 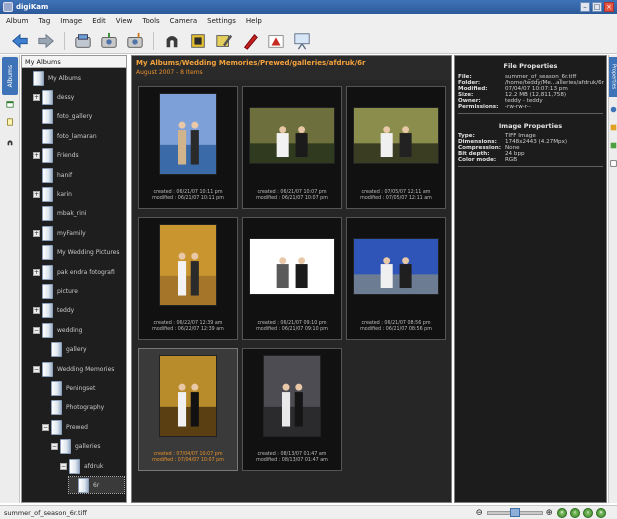 I want to click on menu-camera: Camera, so click(x=183, y=21).